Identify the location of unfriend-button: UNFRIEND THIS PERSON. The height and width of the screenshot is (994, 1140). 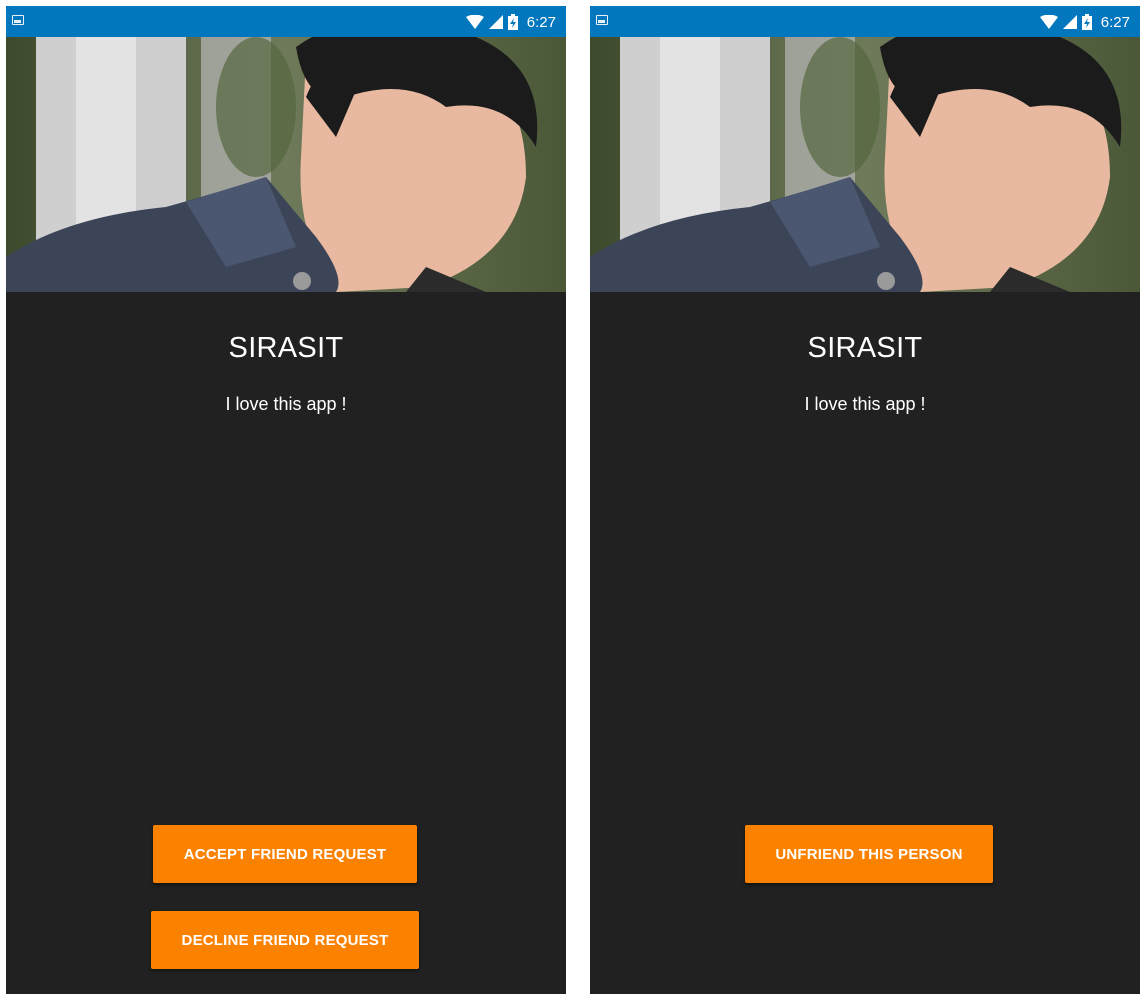
(869, 854).